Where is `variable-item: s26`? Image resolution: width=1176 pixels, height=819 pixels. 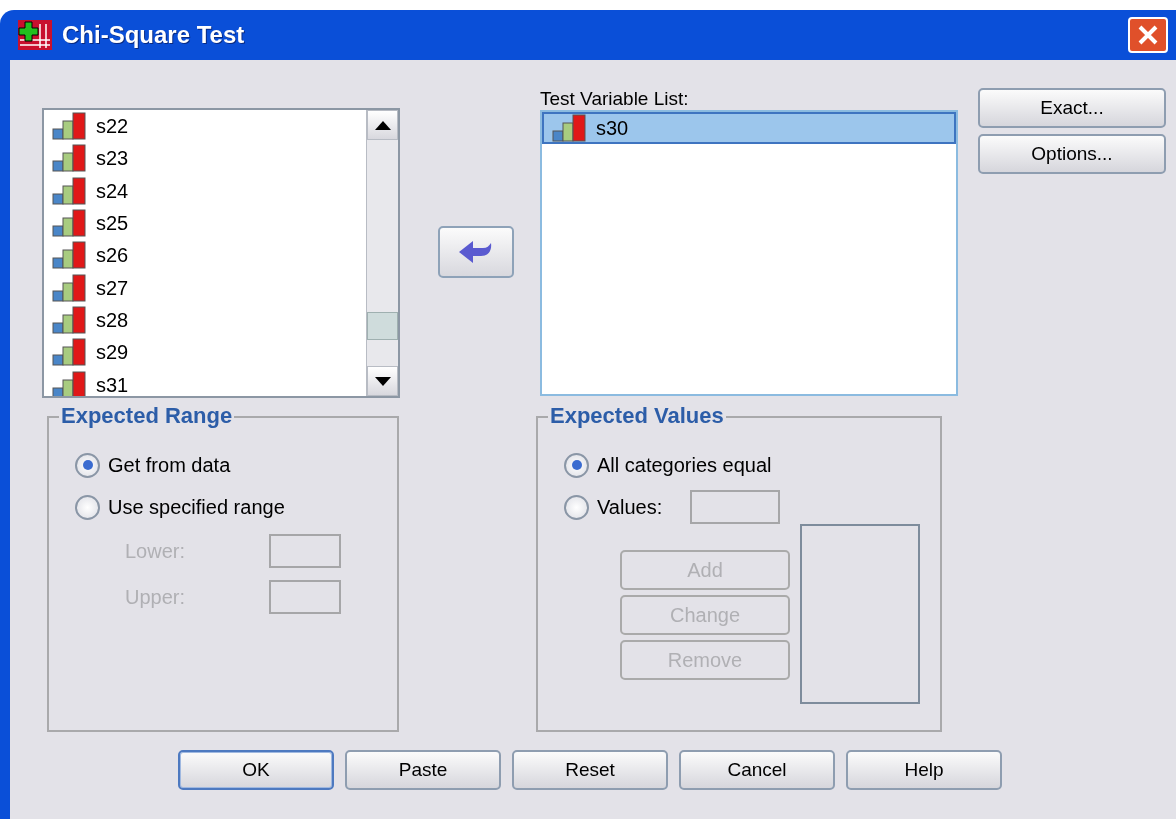
variable-item: s26 is located at coordinates (205, 255).